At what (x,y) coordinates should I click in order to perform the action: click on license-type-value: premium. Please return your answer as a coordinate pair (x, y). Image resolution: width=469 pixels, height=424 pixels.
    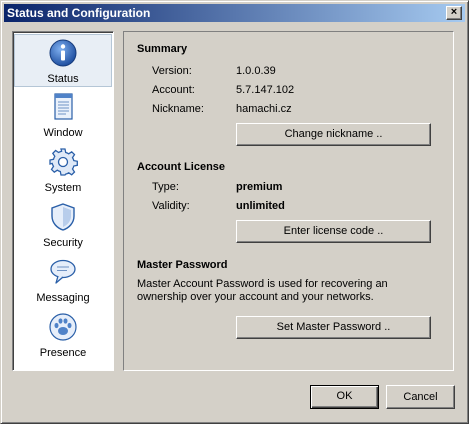
    Looking at the image, I should click on (259, 187).